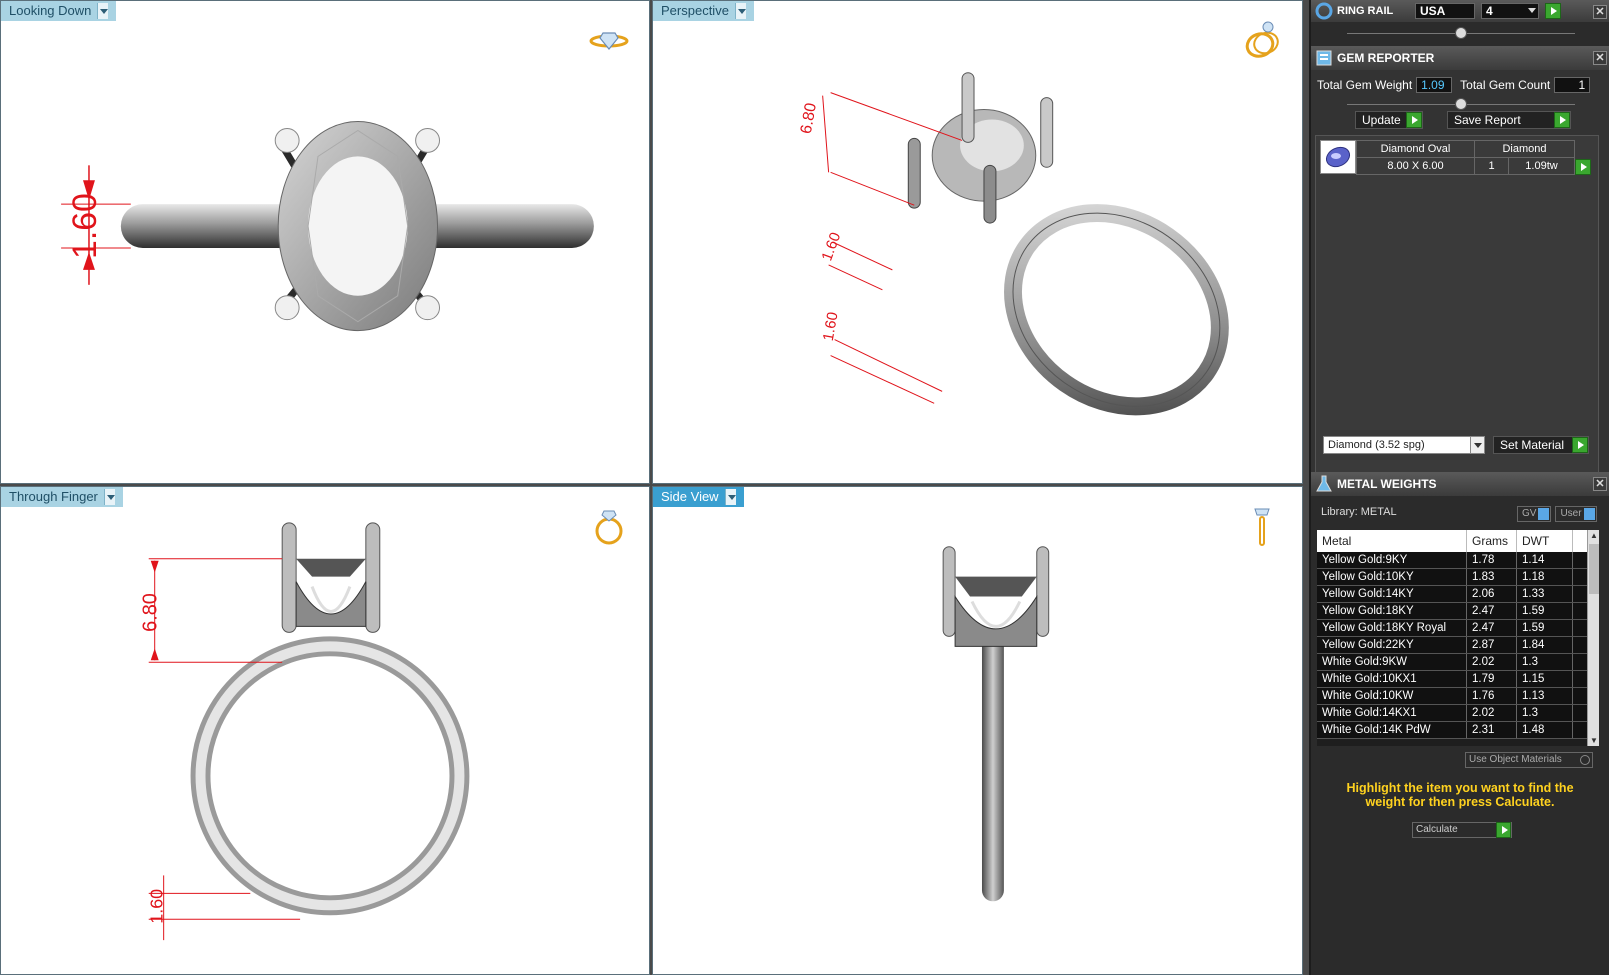 This screenshot has width=1609, height=975. What do you see at coordinates (1545, 577) in the screenshot?
I see `table-cell: 1.18` at bounding box center [1545, 577].